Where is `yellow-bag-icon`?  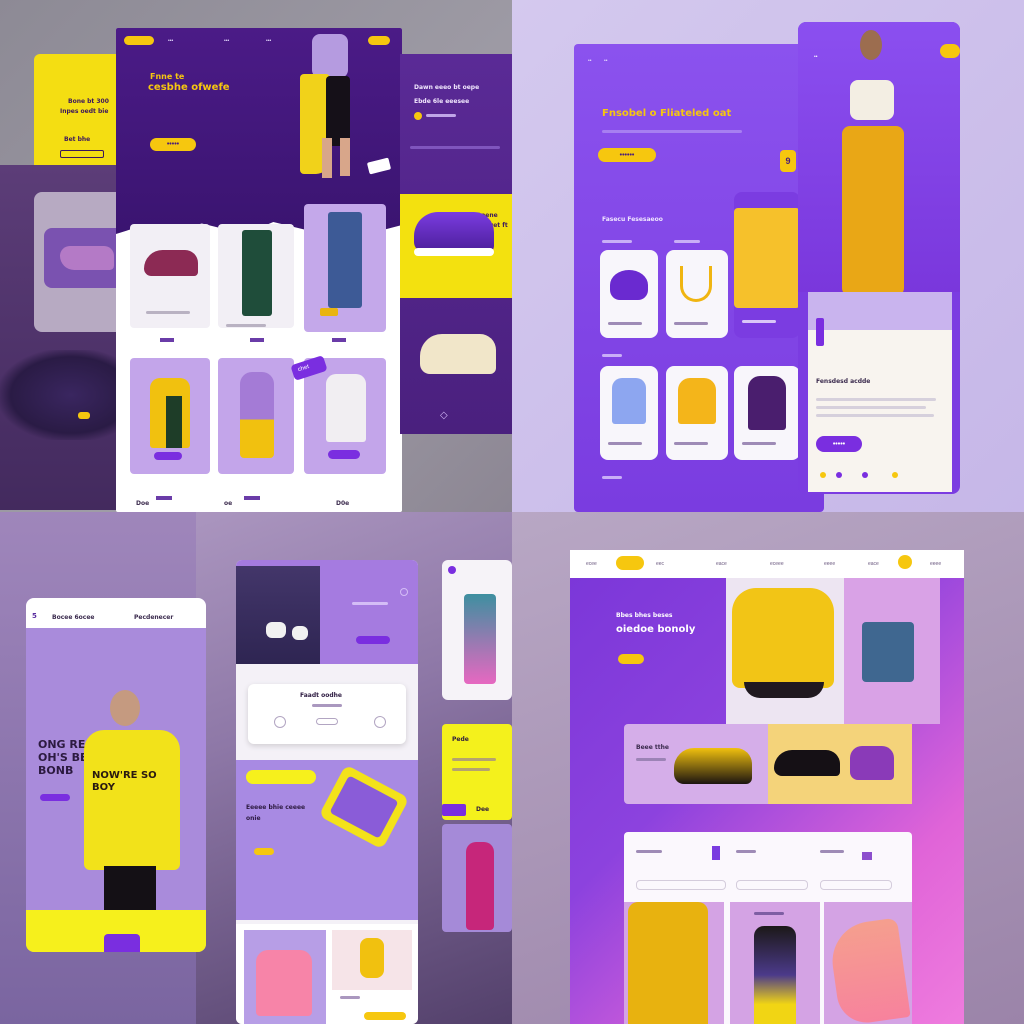 yellow-bag-icon is located at coordinates (767, 258).